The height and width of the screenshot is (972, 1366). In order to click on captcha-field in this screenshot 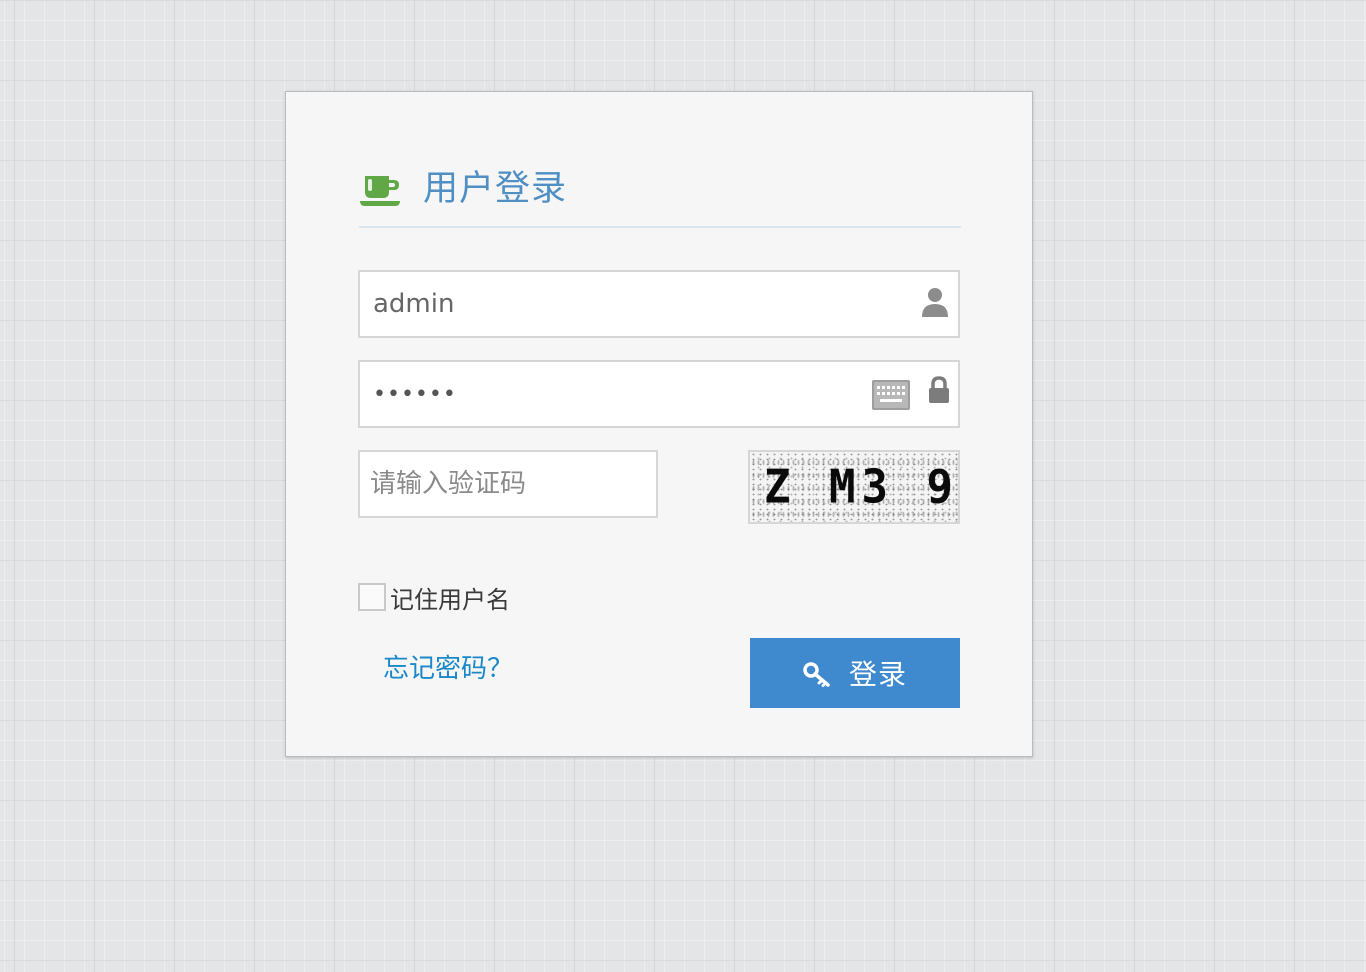, I will do `click(508, 484)`.